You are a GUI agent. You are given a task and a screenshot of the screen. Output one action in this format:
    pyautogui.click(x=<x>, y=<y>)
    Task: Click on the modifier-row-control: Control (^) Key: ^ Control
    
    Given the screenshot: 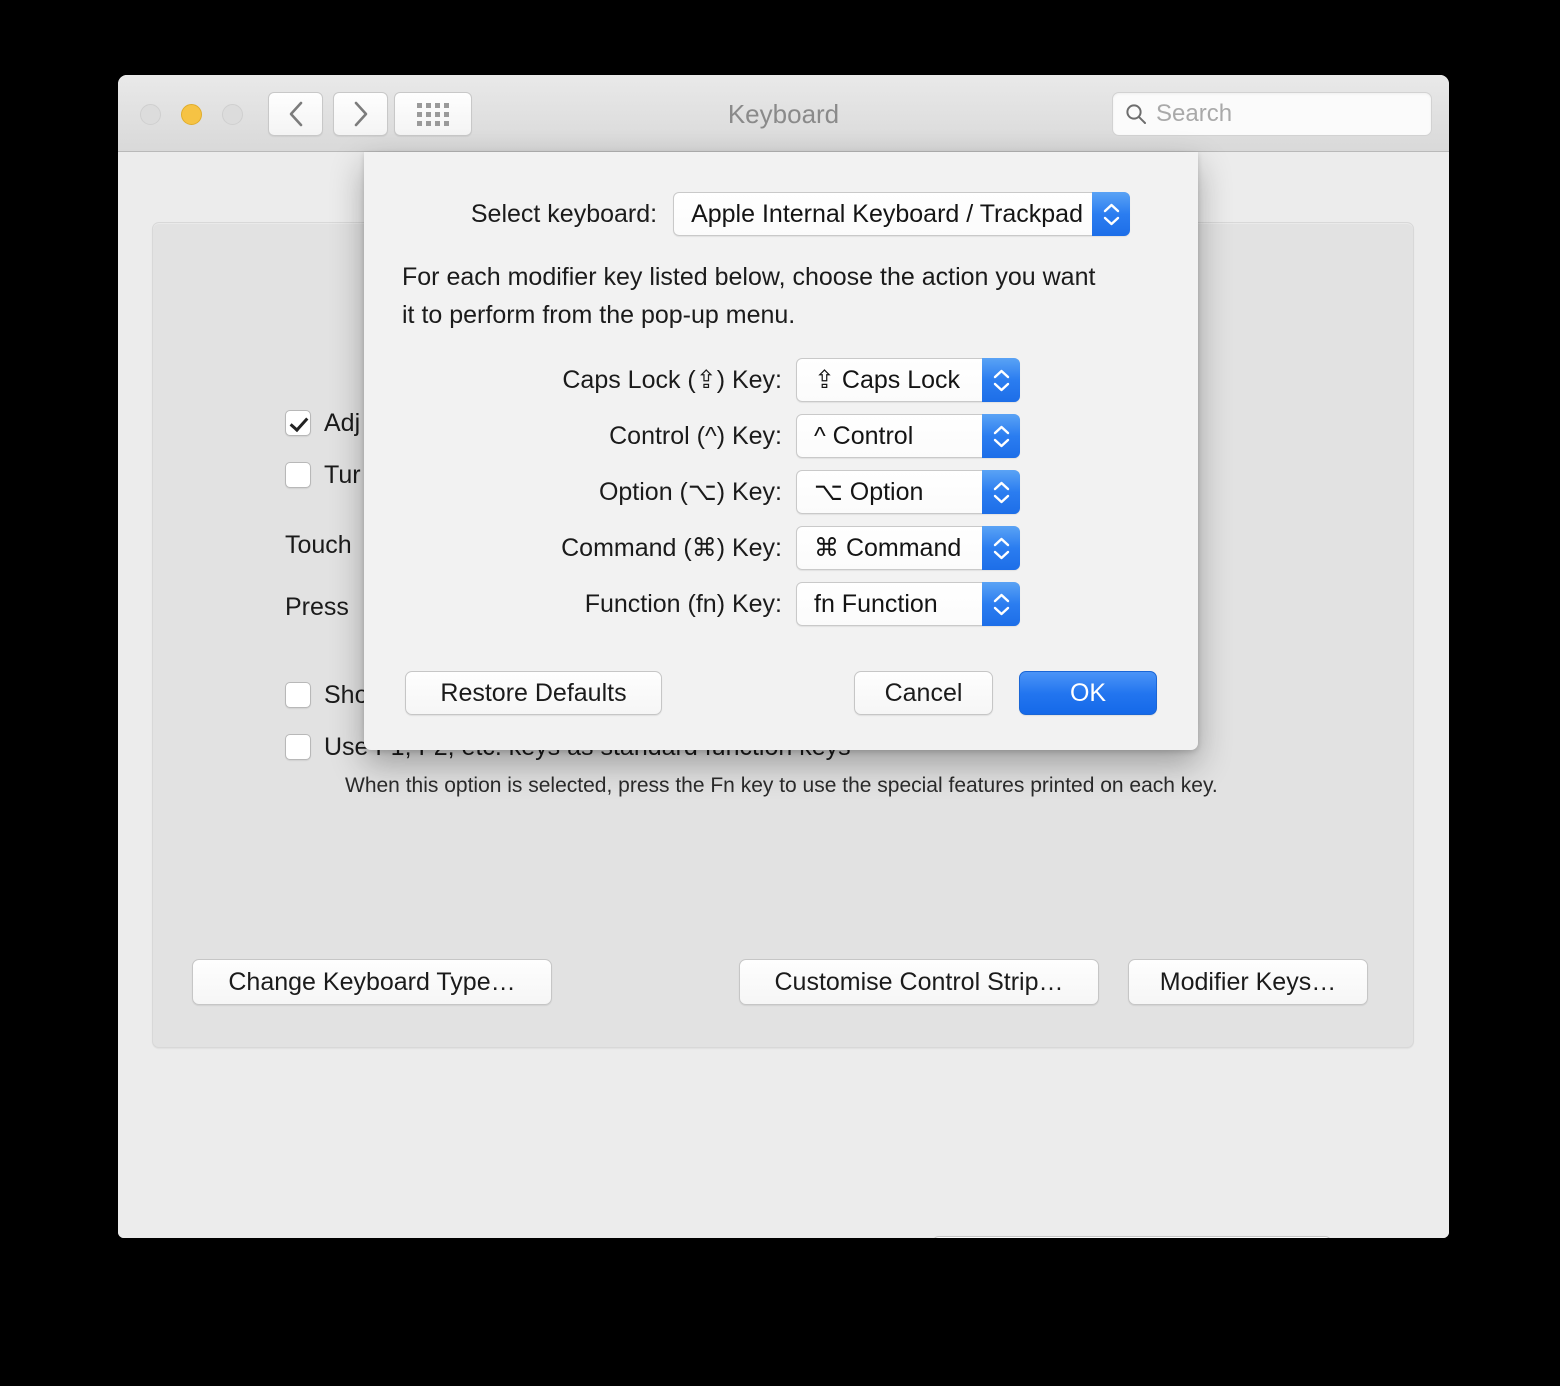 What is the action you would take?
    pyautogui.click(x=692, y=436)
    